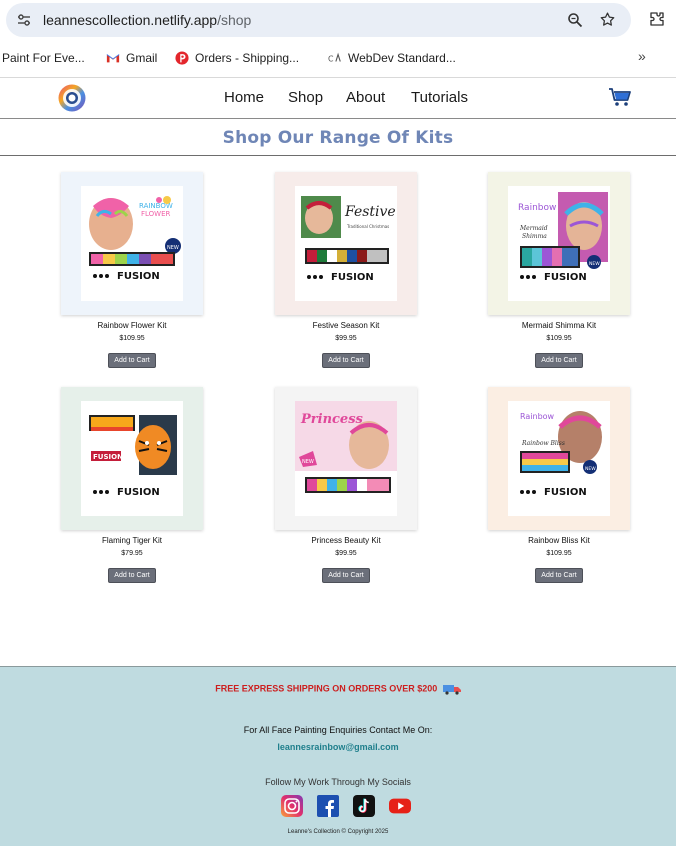 This screenshot has width=676, height=846. What do you see at coordinates (182, 58) in the screenshot?
I see `orders-icon` at bounding box center [182, 58].